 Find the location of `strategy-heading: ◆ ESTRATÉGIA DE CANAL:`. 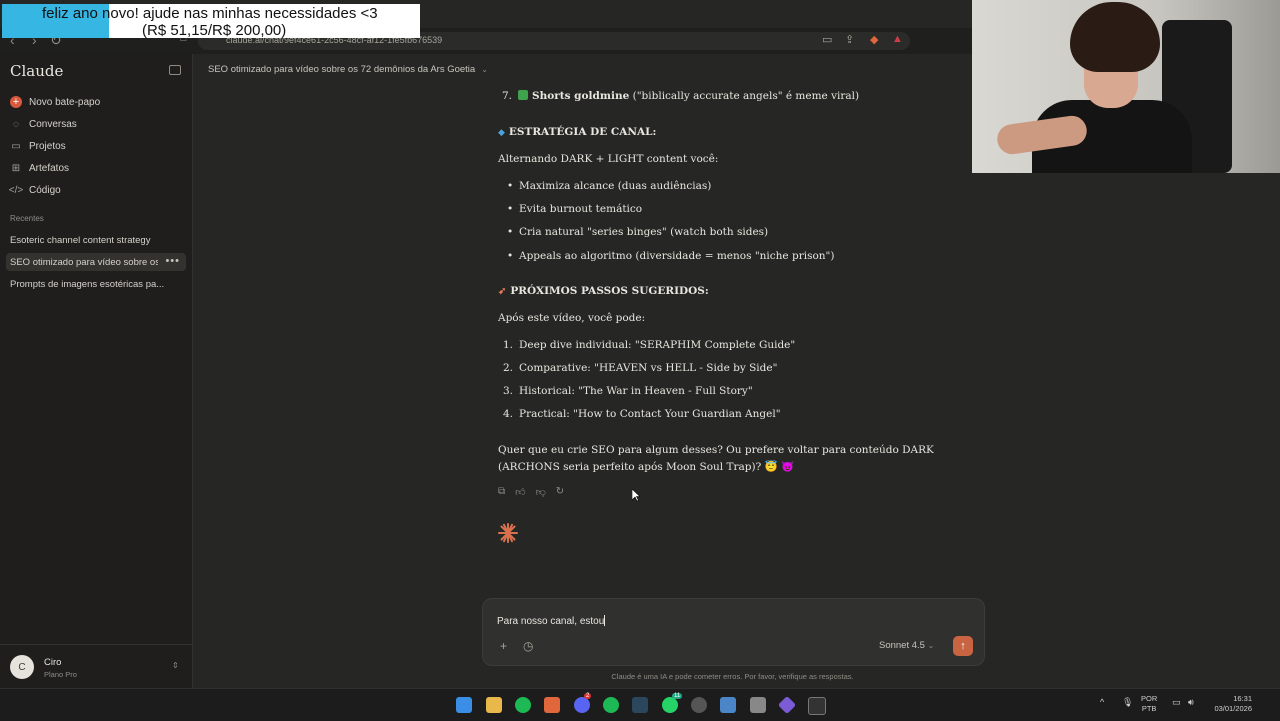

strategy-heading: ◆ ESTRATÉGIA DE CANAL: is located at coordinates (577, 132).